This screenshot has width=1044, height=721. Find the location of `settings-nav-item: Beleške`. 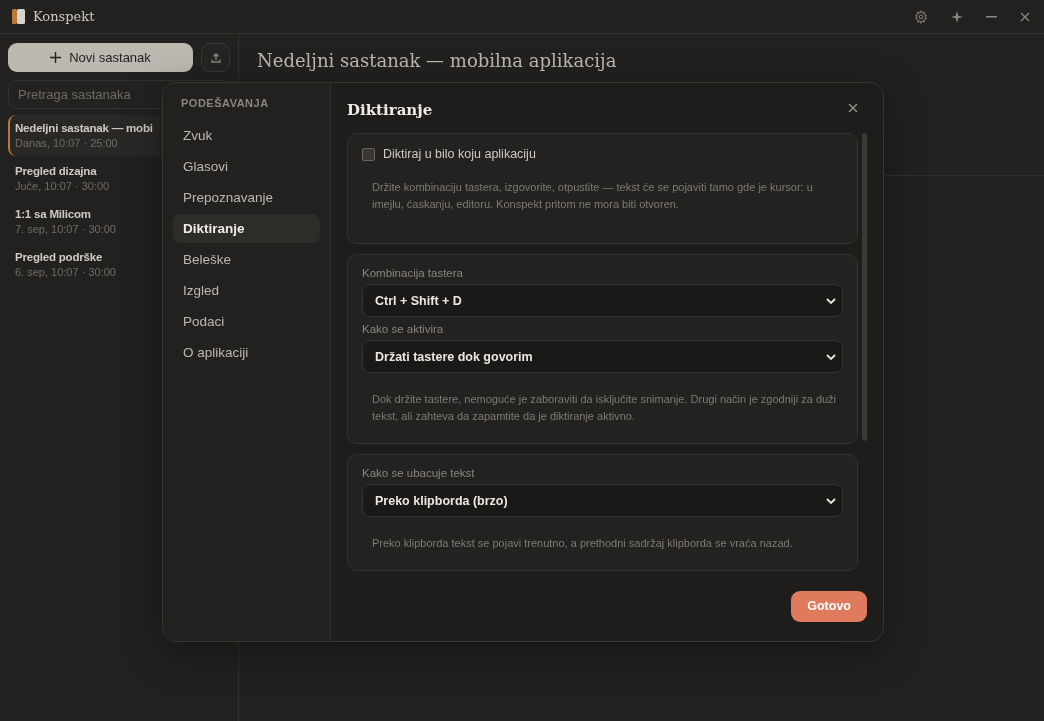

settings-nav-item: Beleške is located at coordinates (246, 259).